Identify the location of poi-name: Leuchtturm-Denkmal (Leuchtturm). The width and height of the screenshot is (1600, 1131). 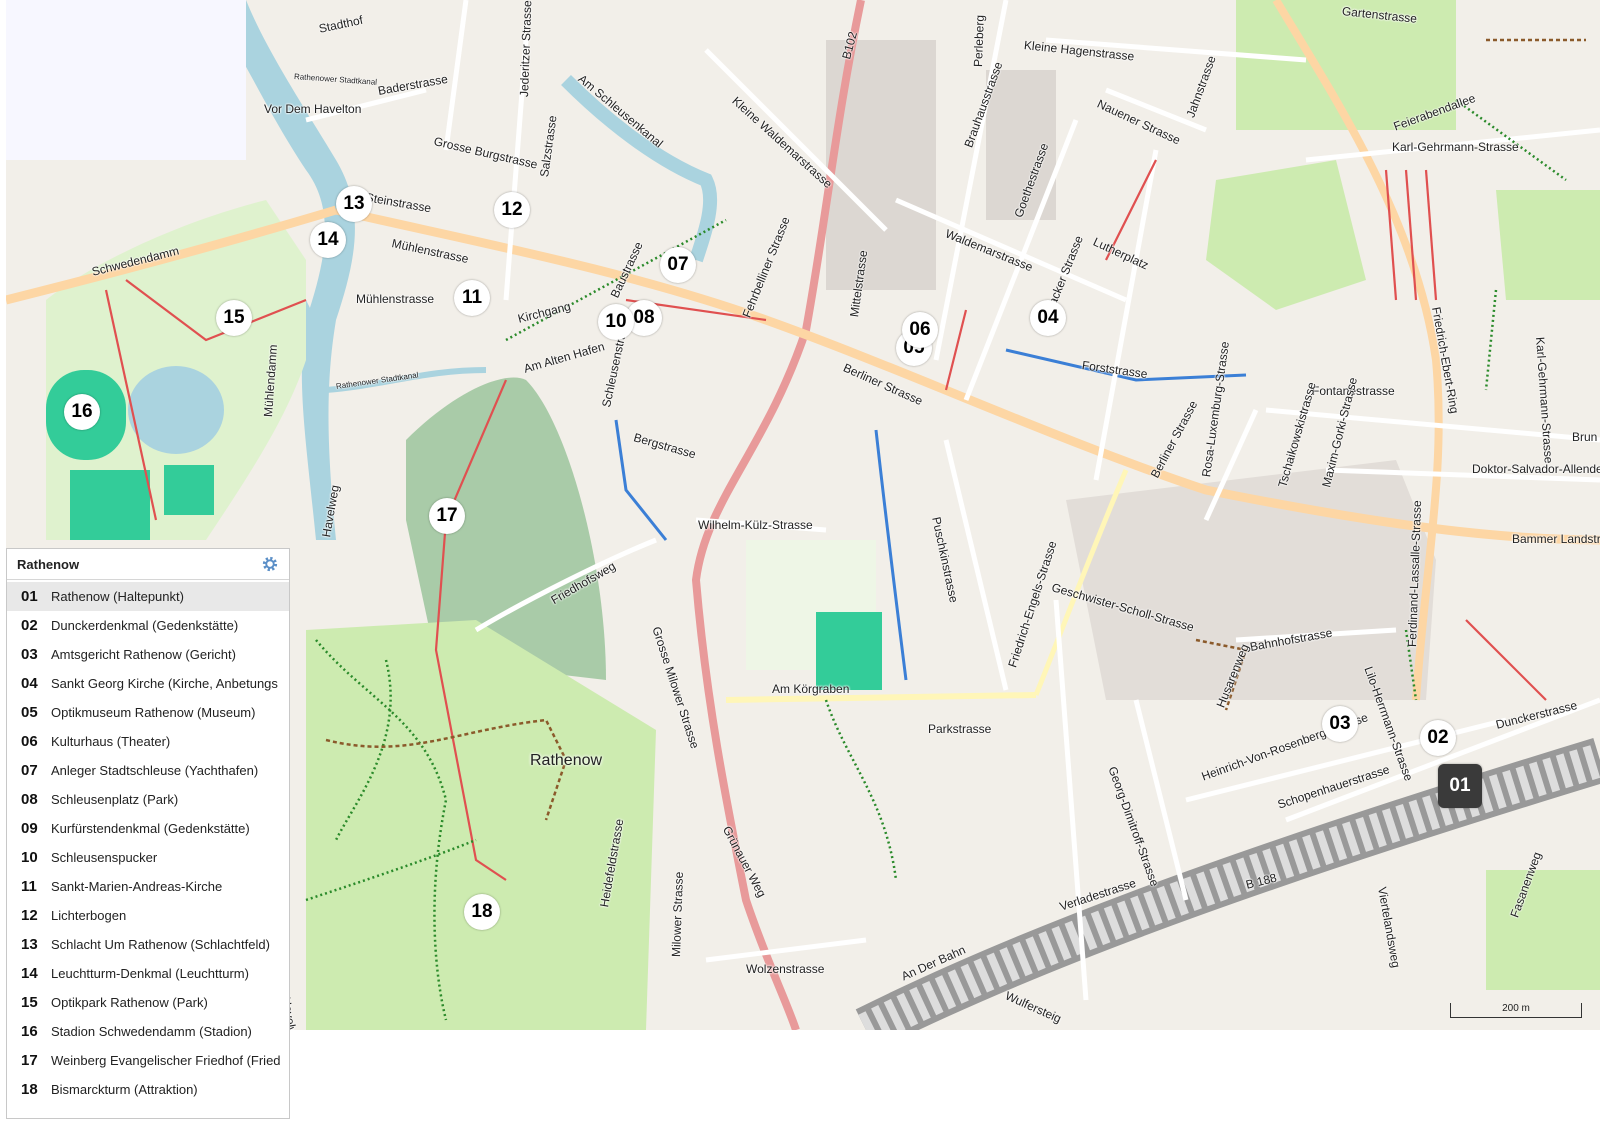
(150, 973).